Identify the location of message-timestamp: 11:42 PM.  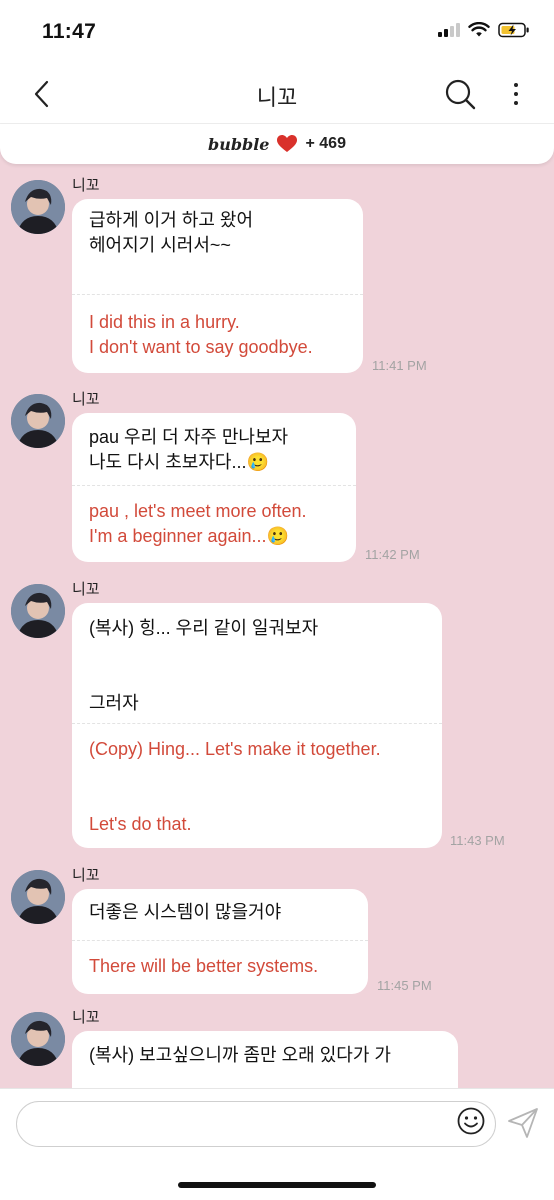
(392, 554).